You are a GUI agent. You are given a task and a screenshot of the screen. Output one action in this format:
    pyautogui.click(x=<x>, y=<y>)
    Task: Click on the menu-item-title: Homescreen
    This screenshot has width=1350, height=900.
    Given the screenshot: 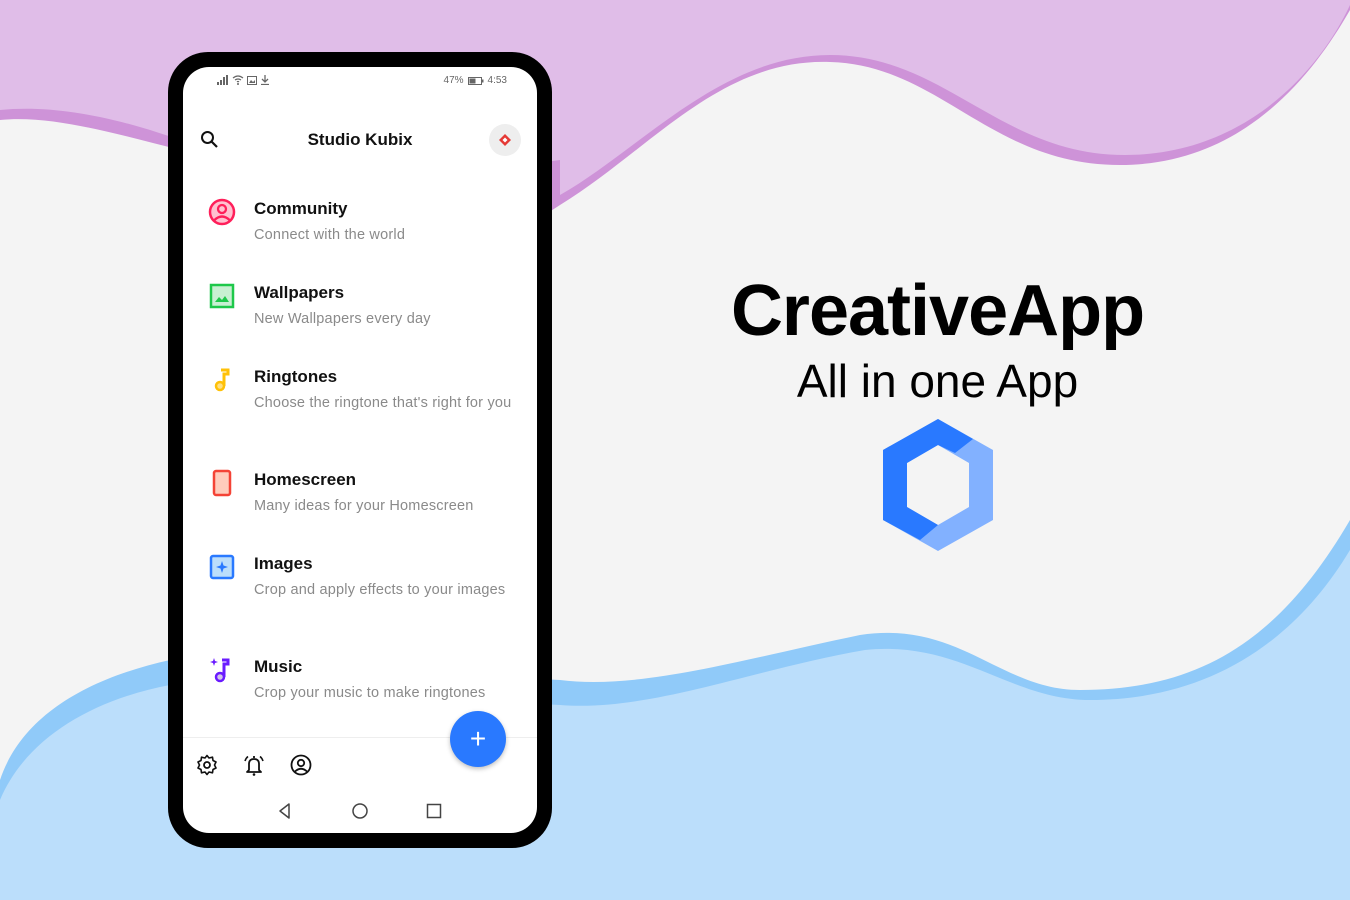 What is the action you would take?
    pyautogui.click(x=305, y=479)
    